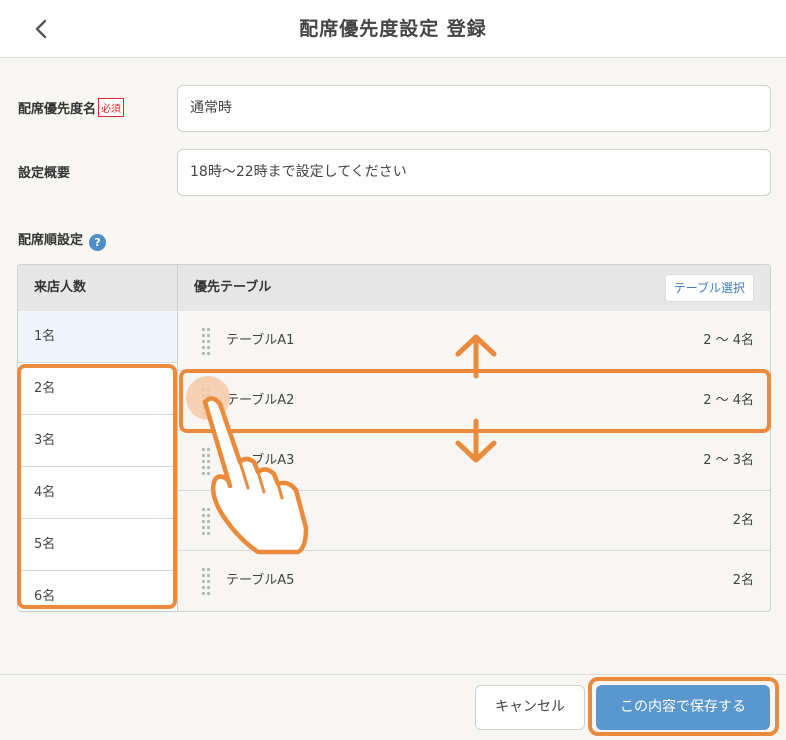  What do you see at coordinates (98, 242) in the screenshot?
I see `question-icon: ?` at bounding box center [98, 242].